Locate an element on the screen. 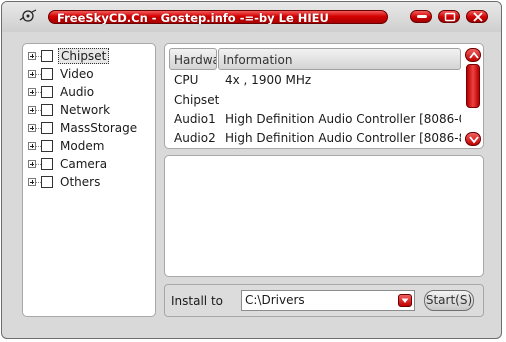  tree-item-massstorage: MassStorage is located at coordinates (90, 128).